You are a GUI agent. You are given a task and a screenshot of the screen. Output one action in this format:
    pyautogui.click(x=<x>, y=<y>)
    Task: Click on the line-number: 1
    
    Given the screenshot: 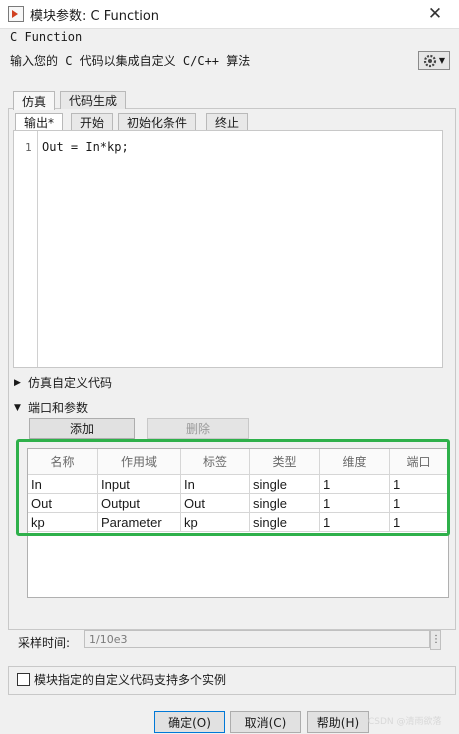 What is the action you would take?
    pyautogui.click(x=28, y=147)
    